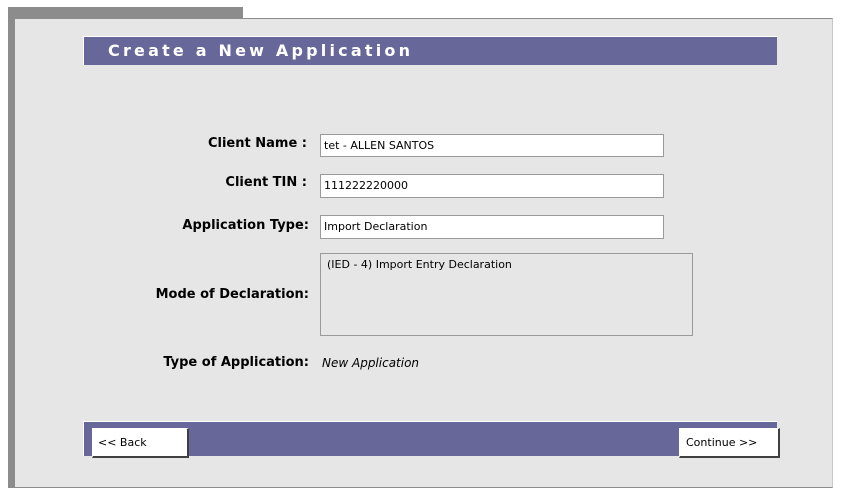  What do you see at coordinates (492, 227) in the screenshot?
I see `application-type-field: Import Declaration` at bounding box center [492, 227].